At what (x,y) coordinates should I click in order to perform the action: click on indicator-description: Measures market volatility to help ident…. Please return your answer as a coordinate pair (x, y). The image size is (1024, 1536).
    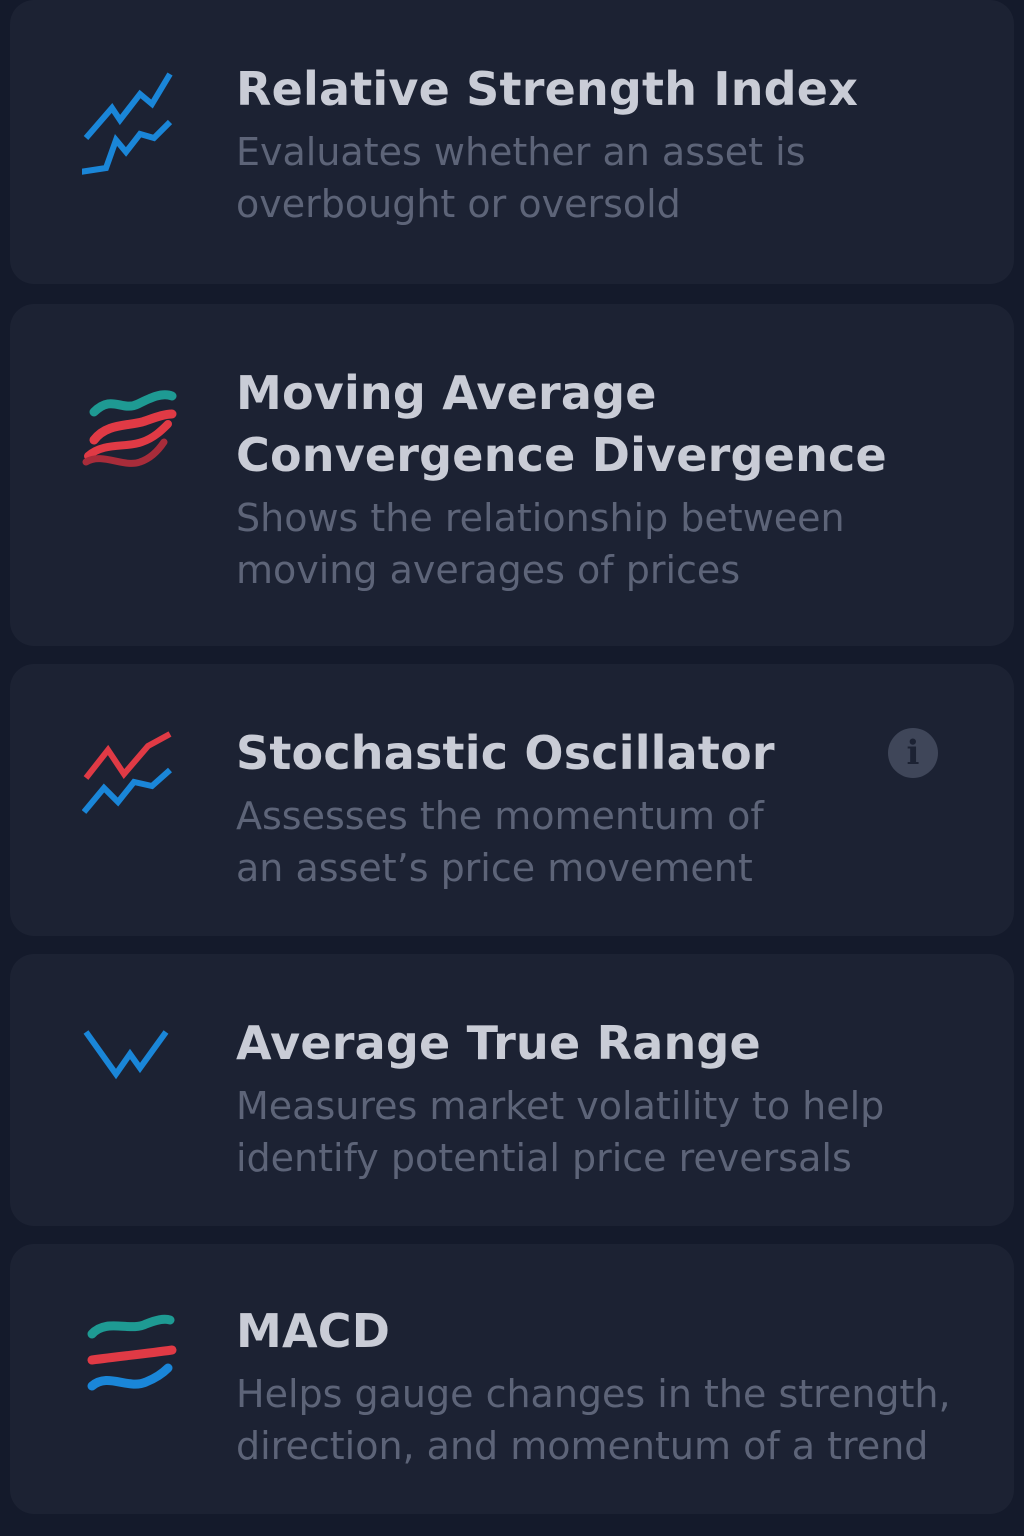
    Looking at the image, I should click on (560, 1132).